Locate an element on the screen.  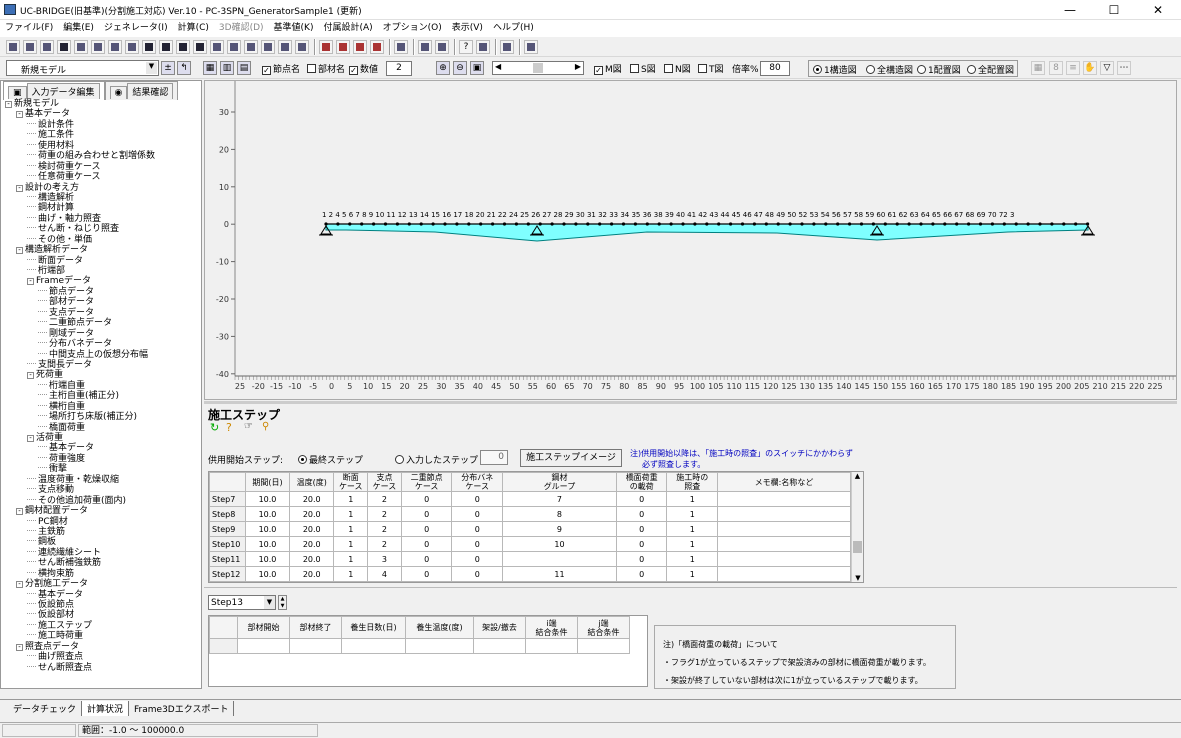
table-row is located at coordinates (419, 646).